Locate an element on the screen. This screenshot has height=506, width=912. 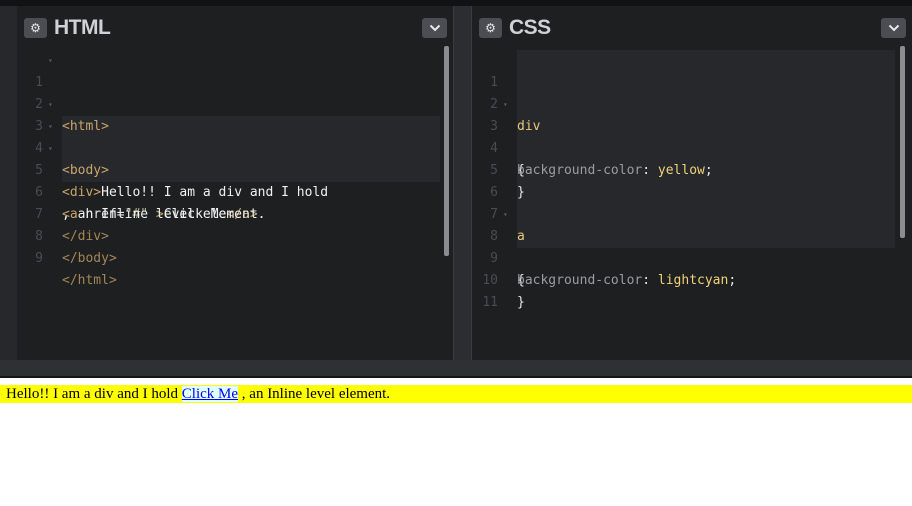
code-line: 2 is located at coordinates (235, 92).